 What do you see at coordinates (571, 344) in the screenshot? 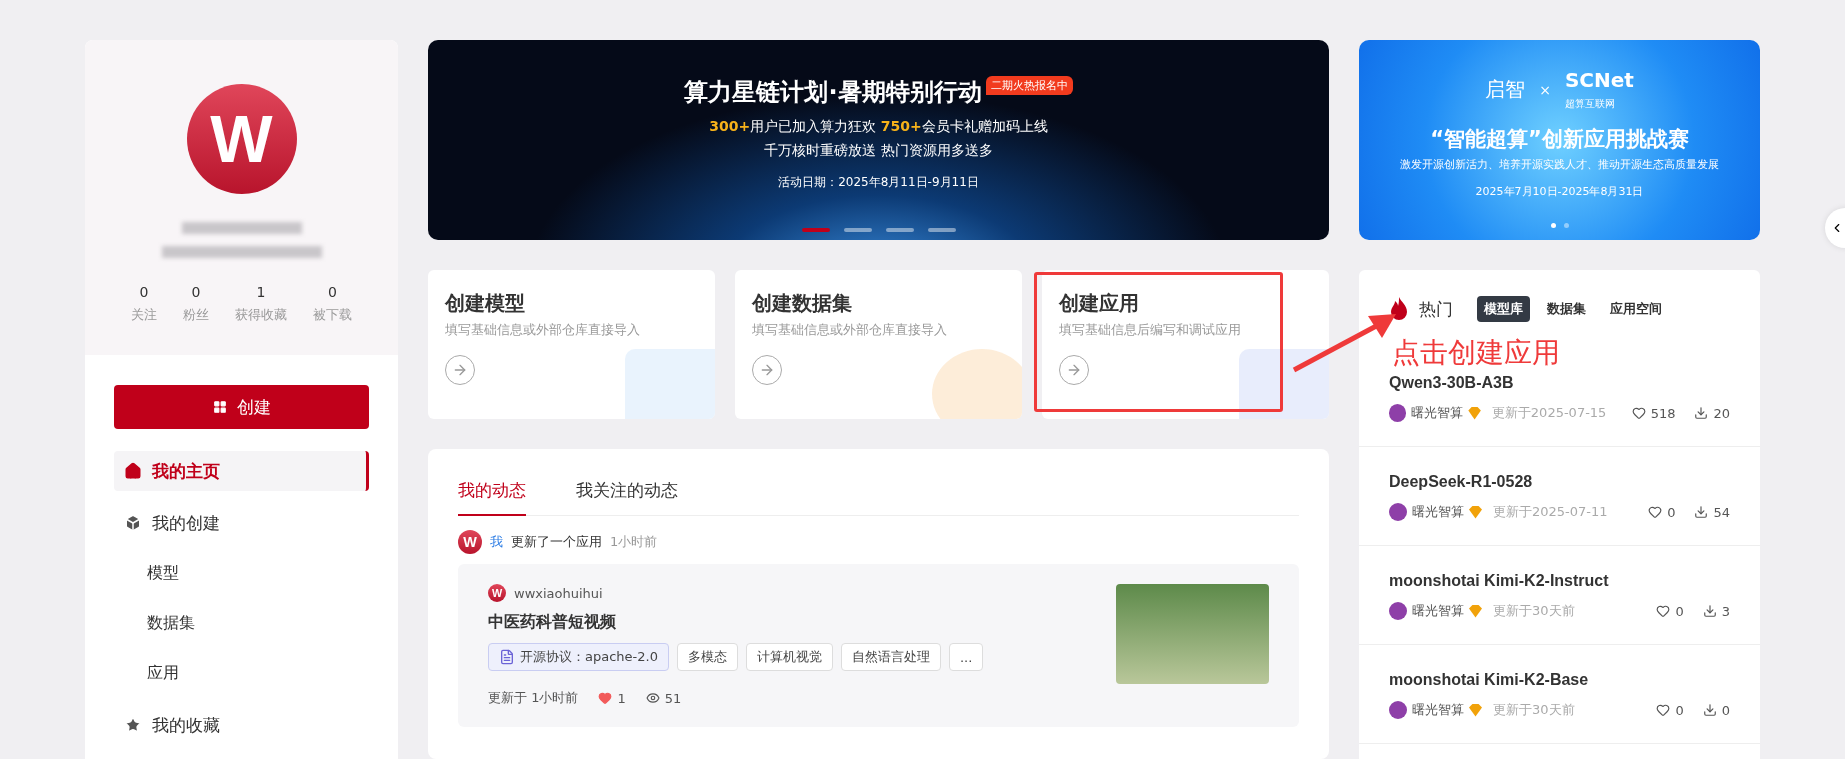
I see `create-card: 创建模型 填写基础信息或外部仓库直接导入` at bounding box center [571, 344].